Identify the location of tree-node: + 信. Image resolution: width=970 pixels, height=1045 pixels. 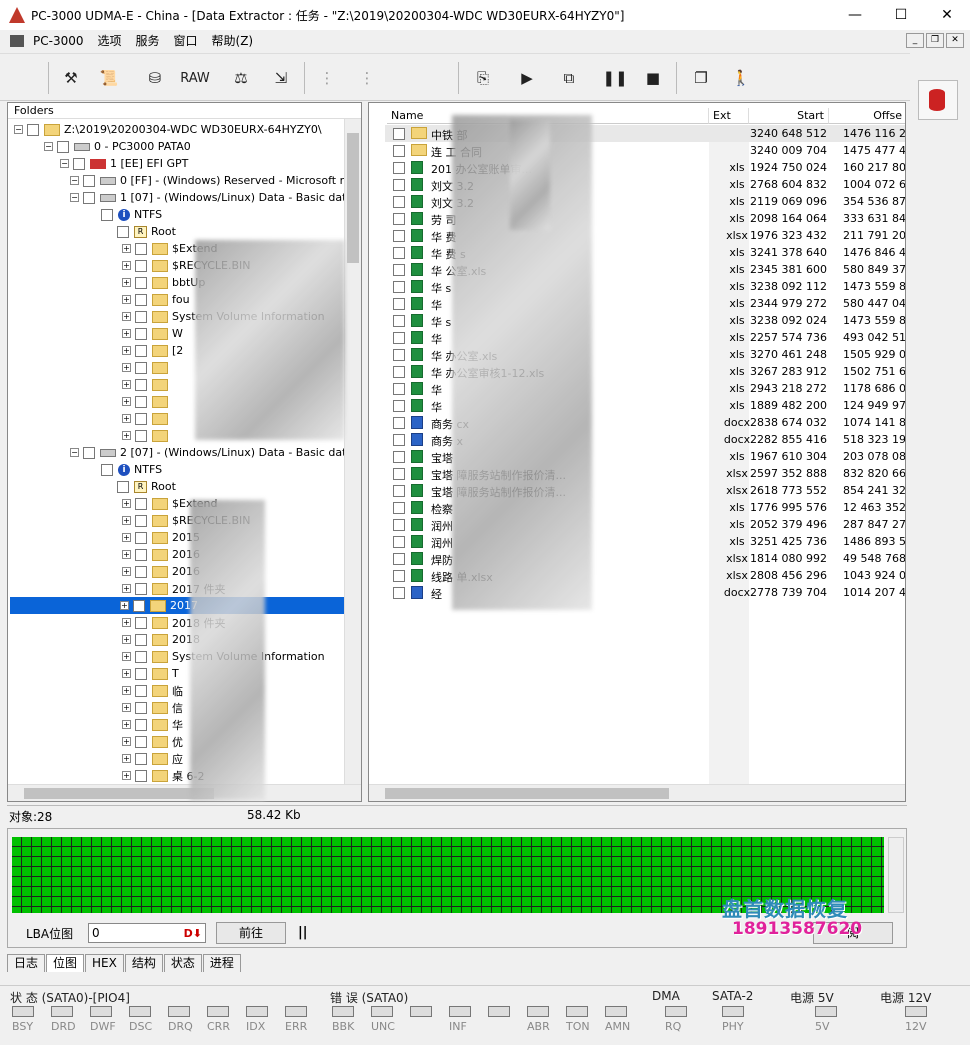
(152, 707).